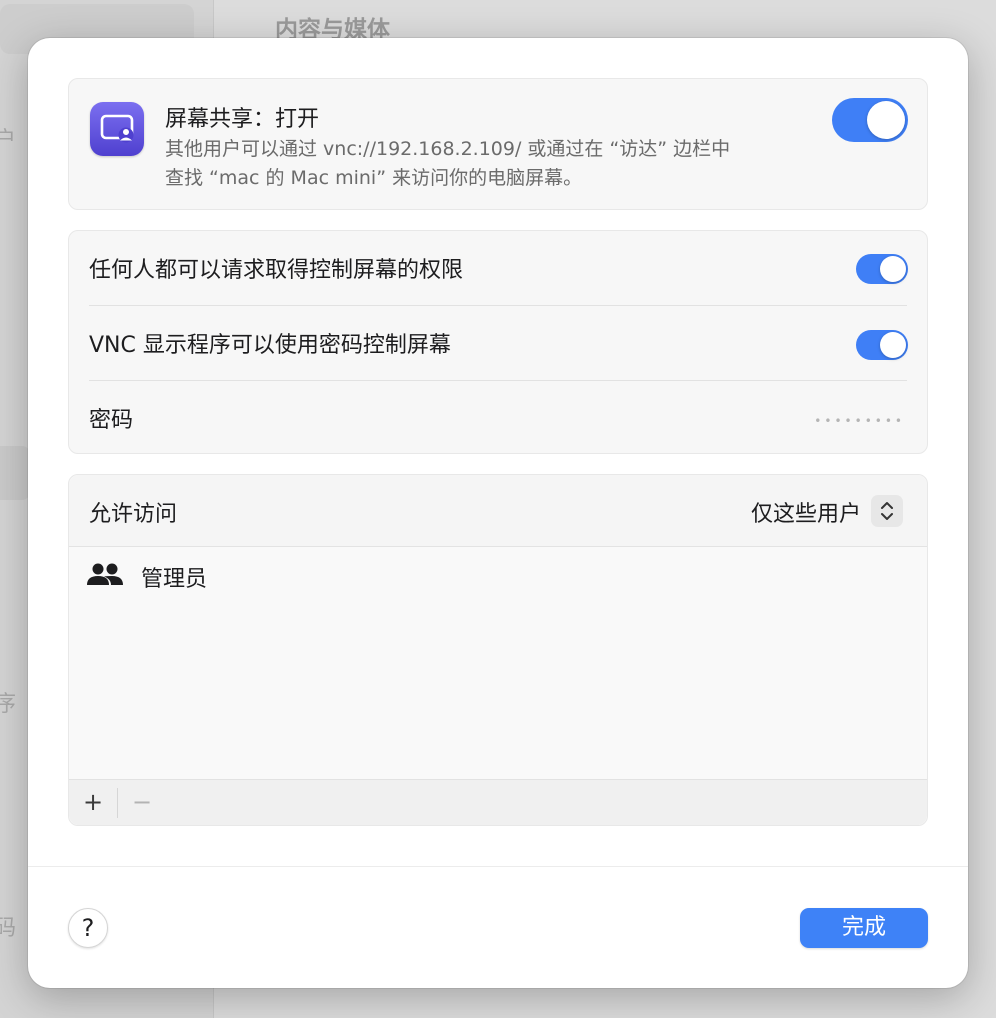 The height and width of the screenshot is (1018, 996). I want to click on vnc-password-row: VNC 显示程序可以使用密码控制屏幕, so click(498, 343).